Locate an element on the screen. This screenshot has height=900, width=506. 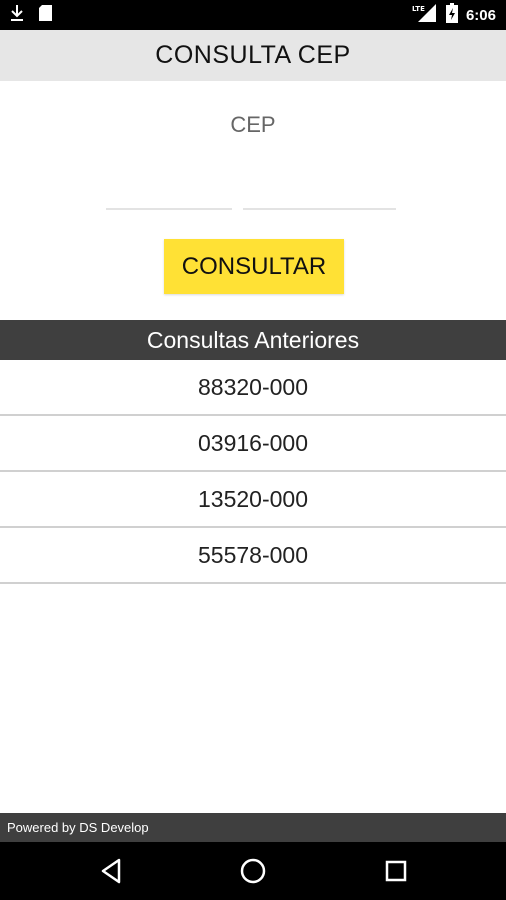
recents-icon is located at coordinates (396, 871).